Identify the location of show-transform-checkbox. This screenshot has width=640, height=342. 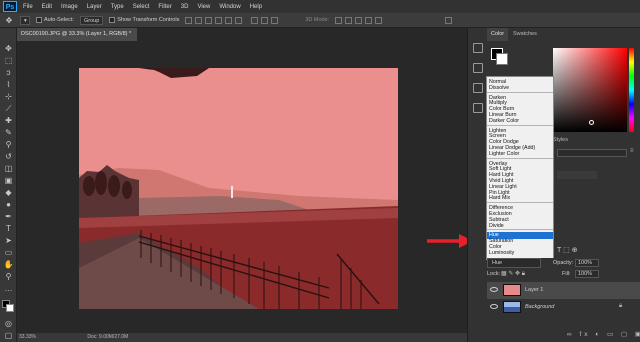
(112, 20).